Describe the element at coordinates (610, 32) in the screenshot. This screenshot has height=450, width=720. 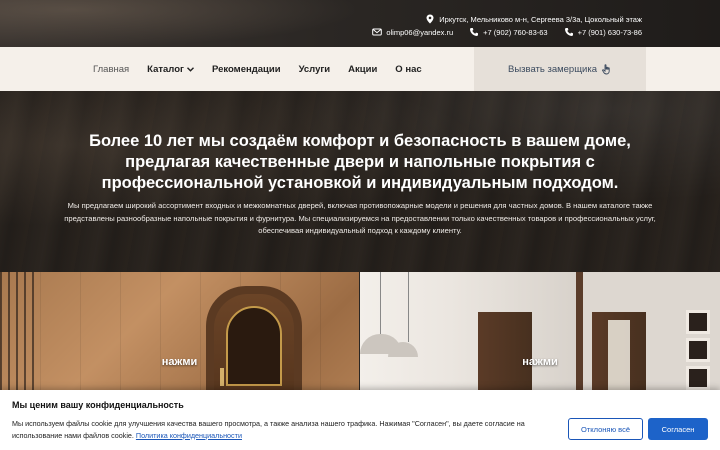
I see `phone-link-2: +7 (901) 630-73-86` at that location.